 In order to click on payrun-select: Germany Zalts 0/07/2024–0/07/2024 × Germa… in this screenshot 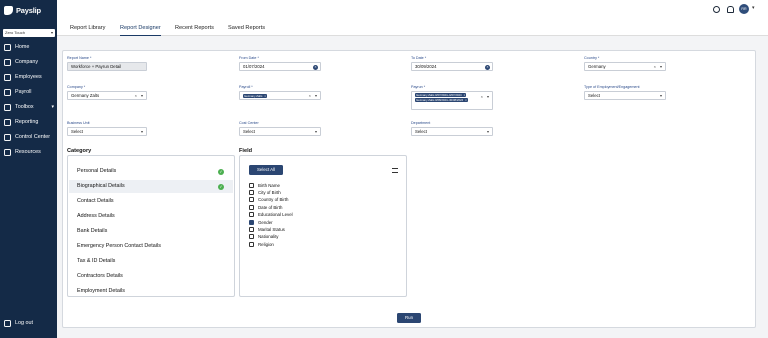, I will do `click(452, 100)`.